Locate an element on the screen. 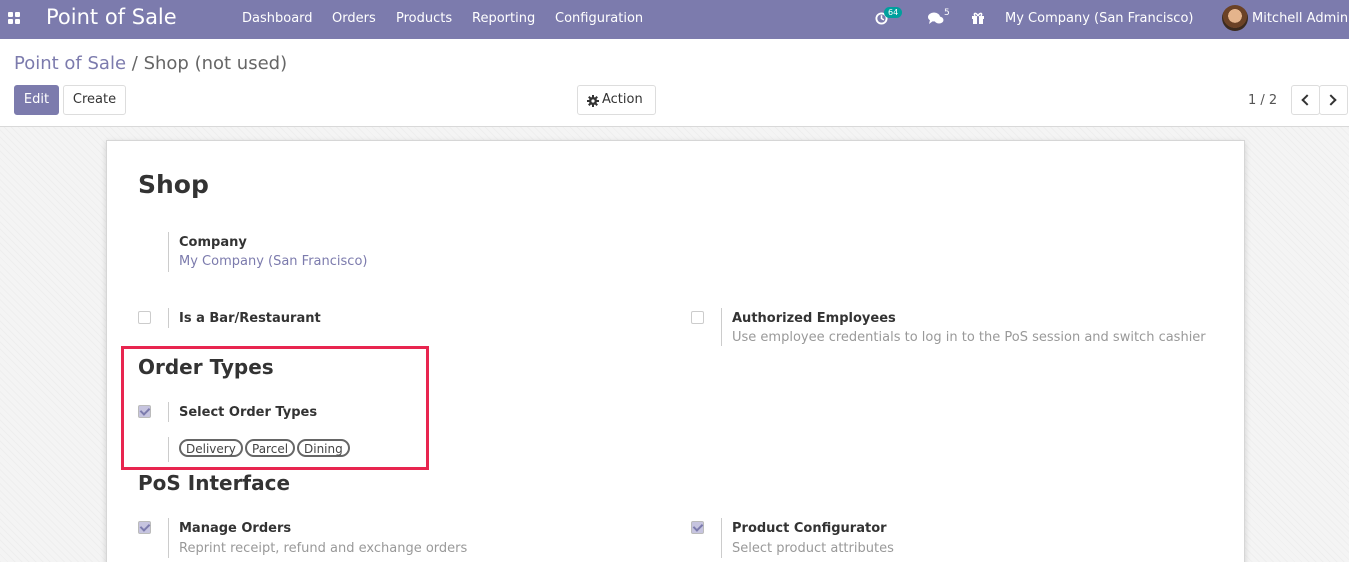 The width and height of the screenshot is (1349, 562). edit-button: Edit is located at coordinates (36, 100).